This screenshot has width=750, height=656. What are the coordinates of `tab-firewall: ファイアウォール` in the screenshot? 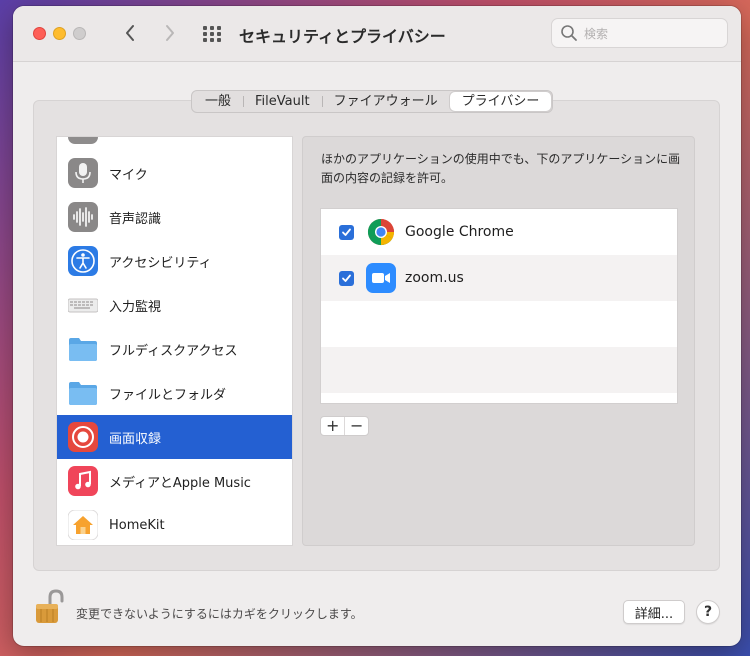 It's located at (385, 101).